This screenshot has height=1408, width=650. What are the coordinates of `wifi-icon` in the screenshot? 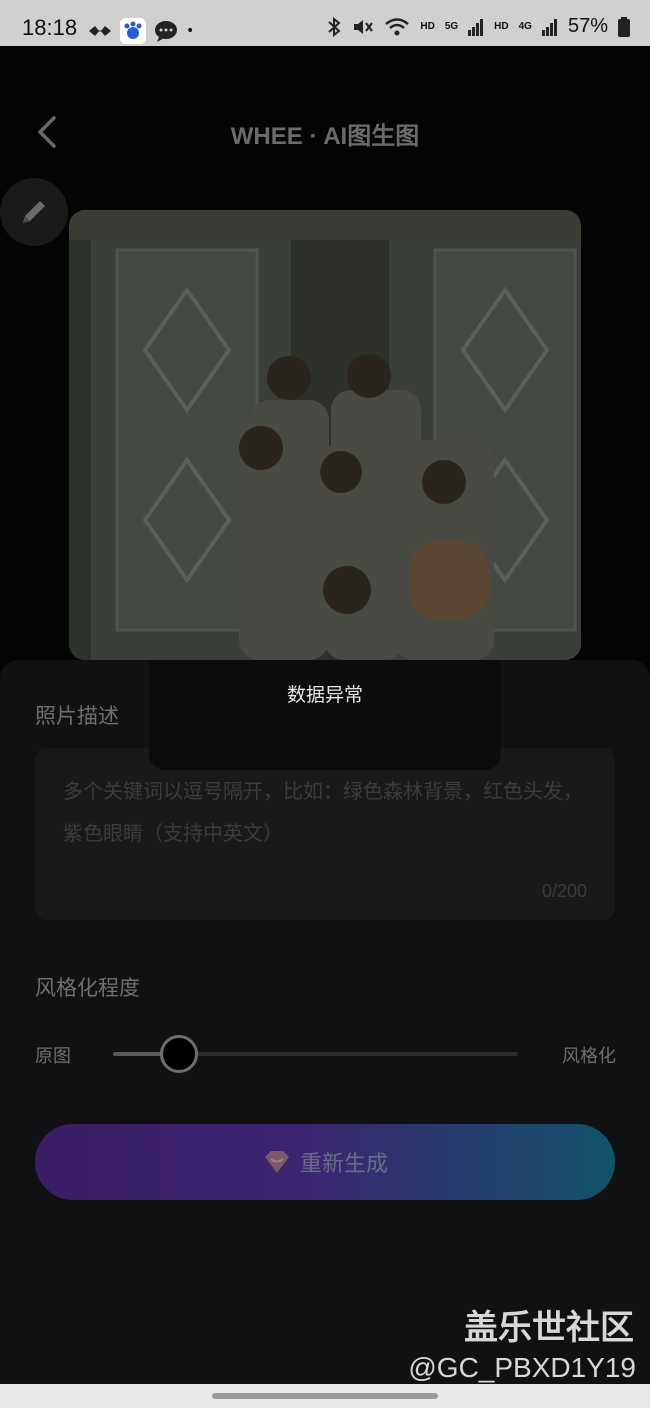 It's located at (397, 26).